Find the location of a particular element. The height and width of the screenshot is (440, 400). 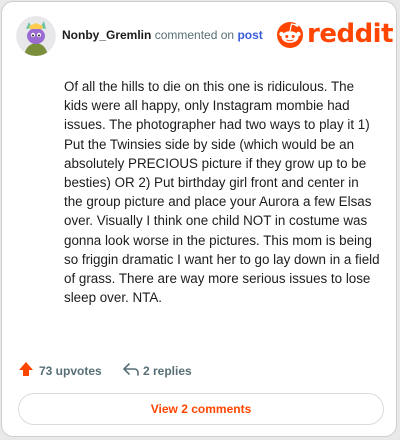

view-comments-button: View 2 comments is located at coordinates (201, 409).